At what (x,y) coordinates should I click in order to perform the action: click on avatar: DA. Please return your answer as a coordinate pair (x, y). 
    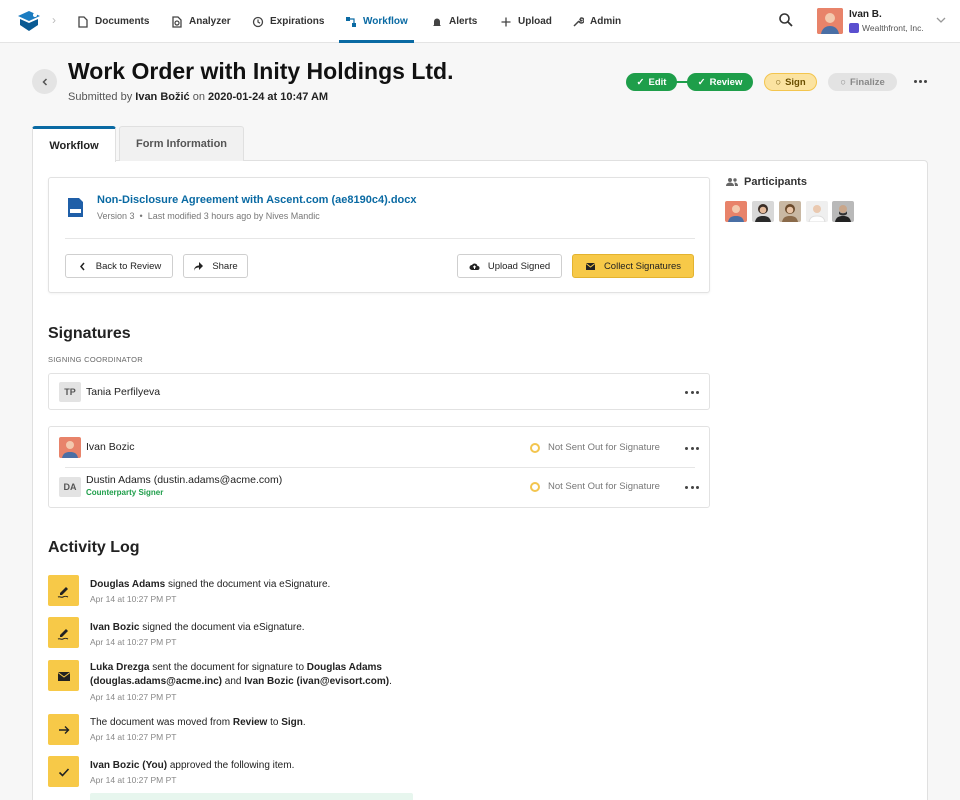
    Looking at the image, I should click on (70, 487).